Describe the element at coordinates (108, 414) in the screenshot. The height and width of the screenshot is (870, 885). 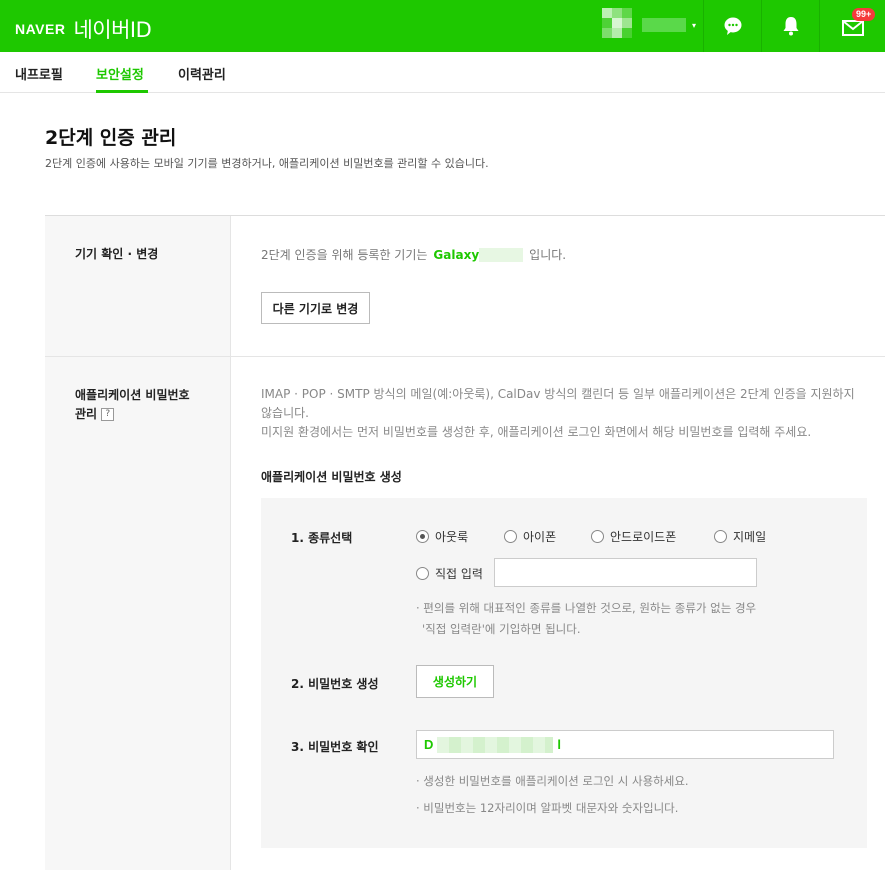
I see `help-icon: ?` at that location.